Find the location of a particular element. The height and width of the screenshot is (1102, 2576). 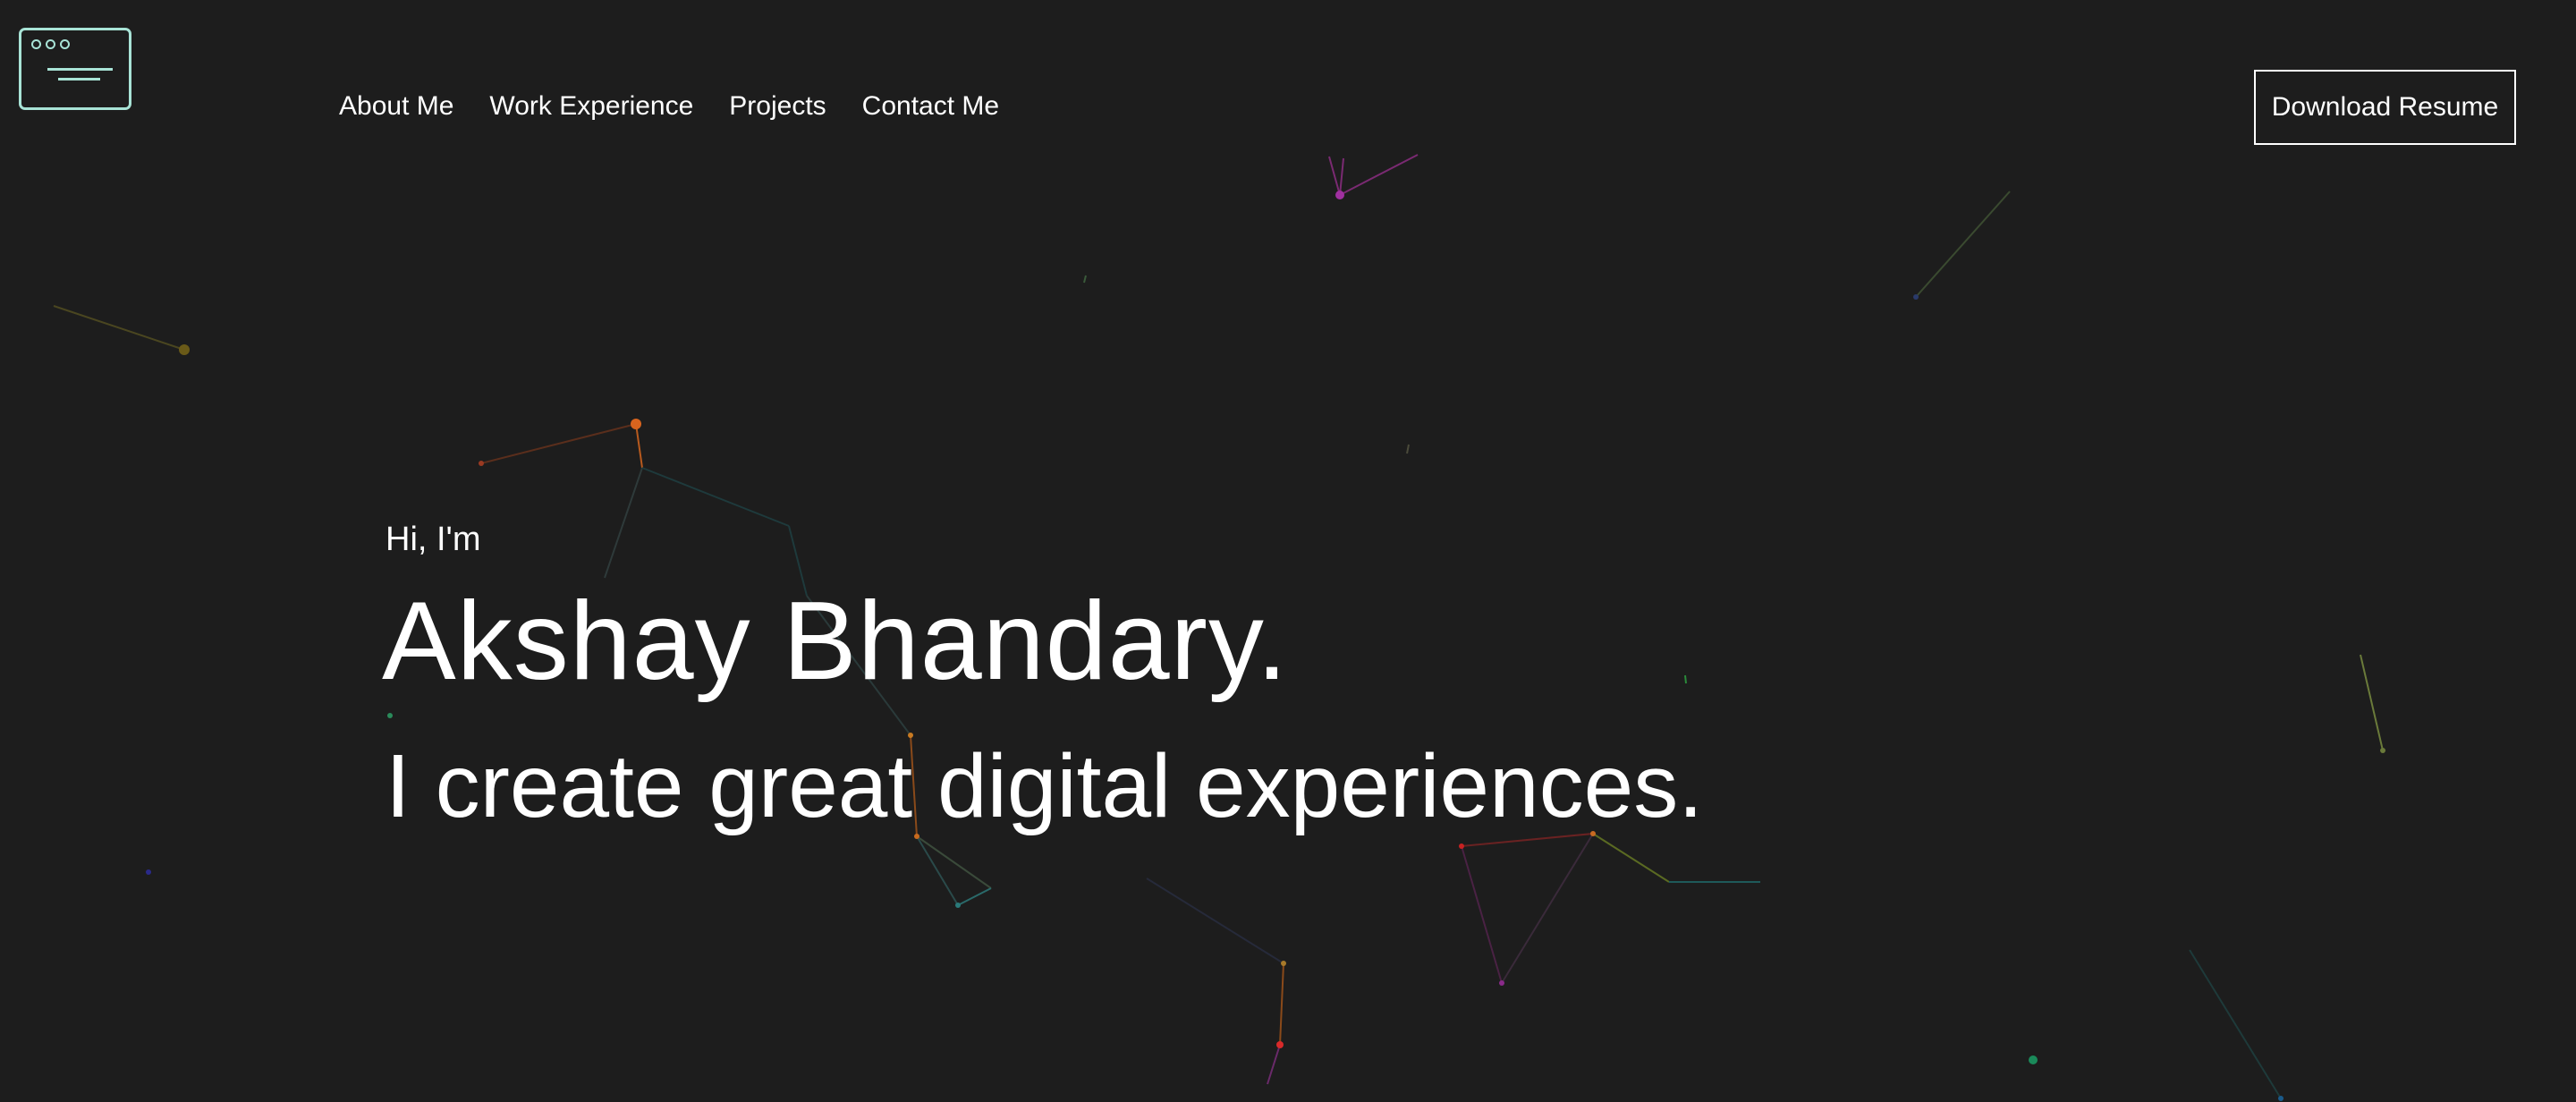

hero-tagline: I create great digital experiences. is located at coordinates (1045, 786).